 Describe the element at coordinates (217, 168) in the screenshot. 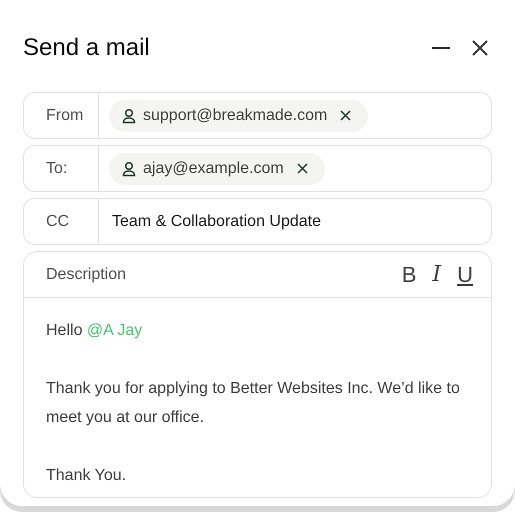

I see `recipient-chip: ajay@example.com` at that location.